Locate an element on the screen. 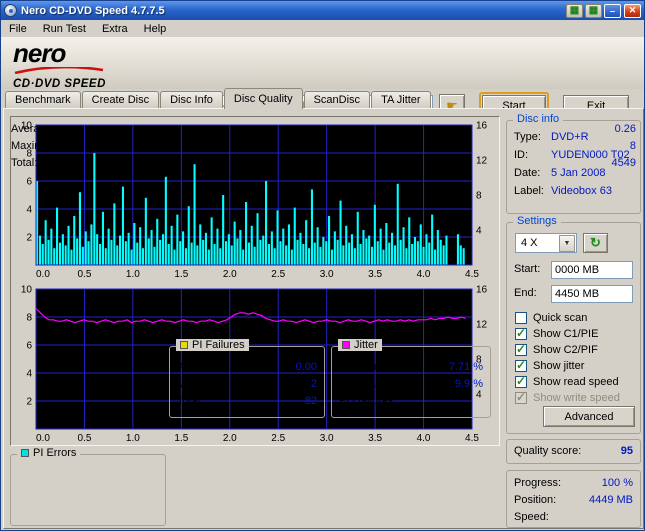 Image resolution: width=645 pixels, height=531 pixels. position-label: Position: is located at coordinates (535, 500).